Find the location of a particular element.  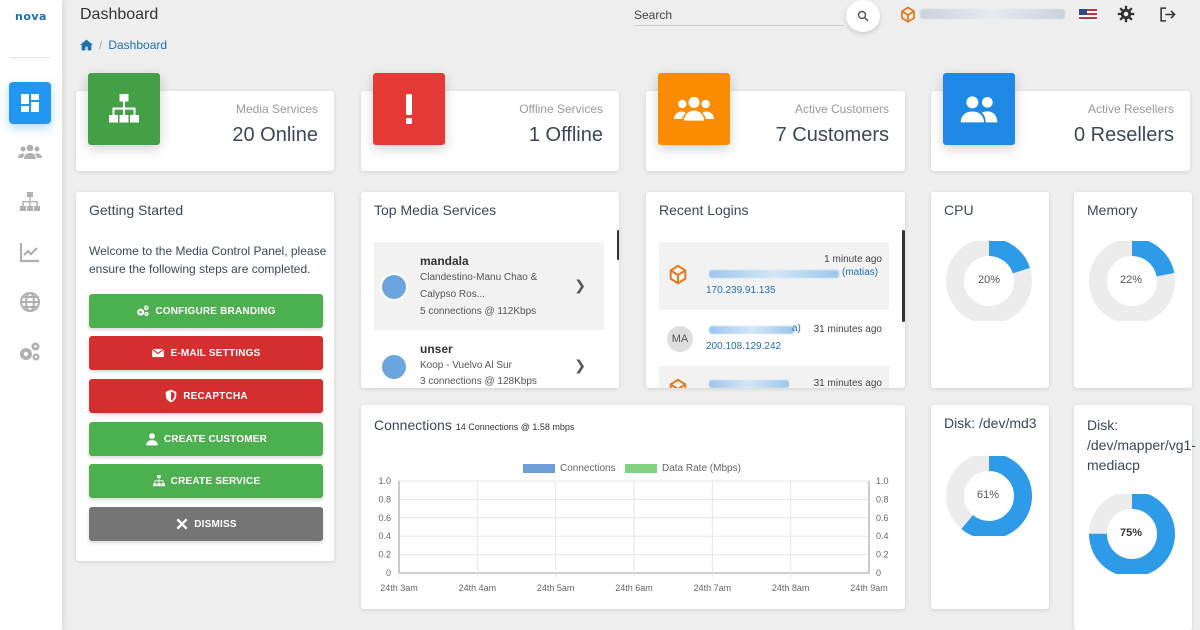

stat-value: 7 Customers is located at coordinates (832, 135).